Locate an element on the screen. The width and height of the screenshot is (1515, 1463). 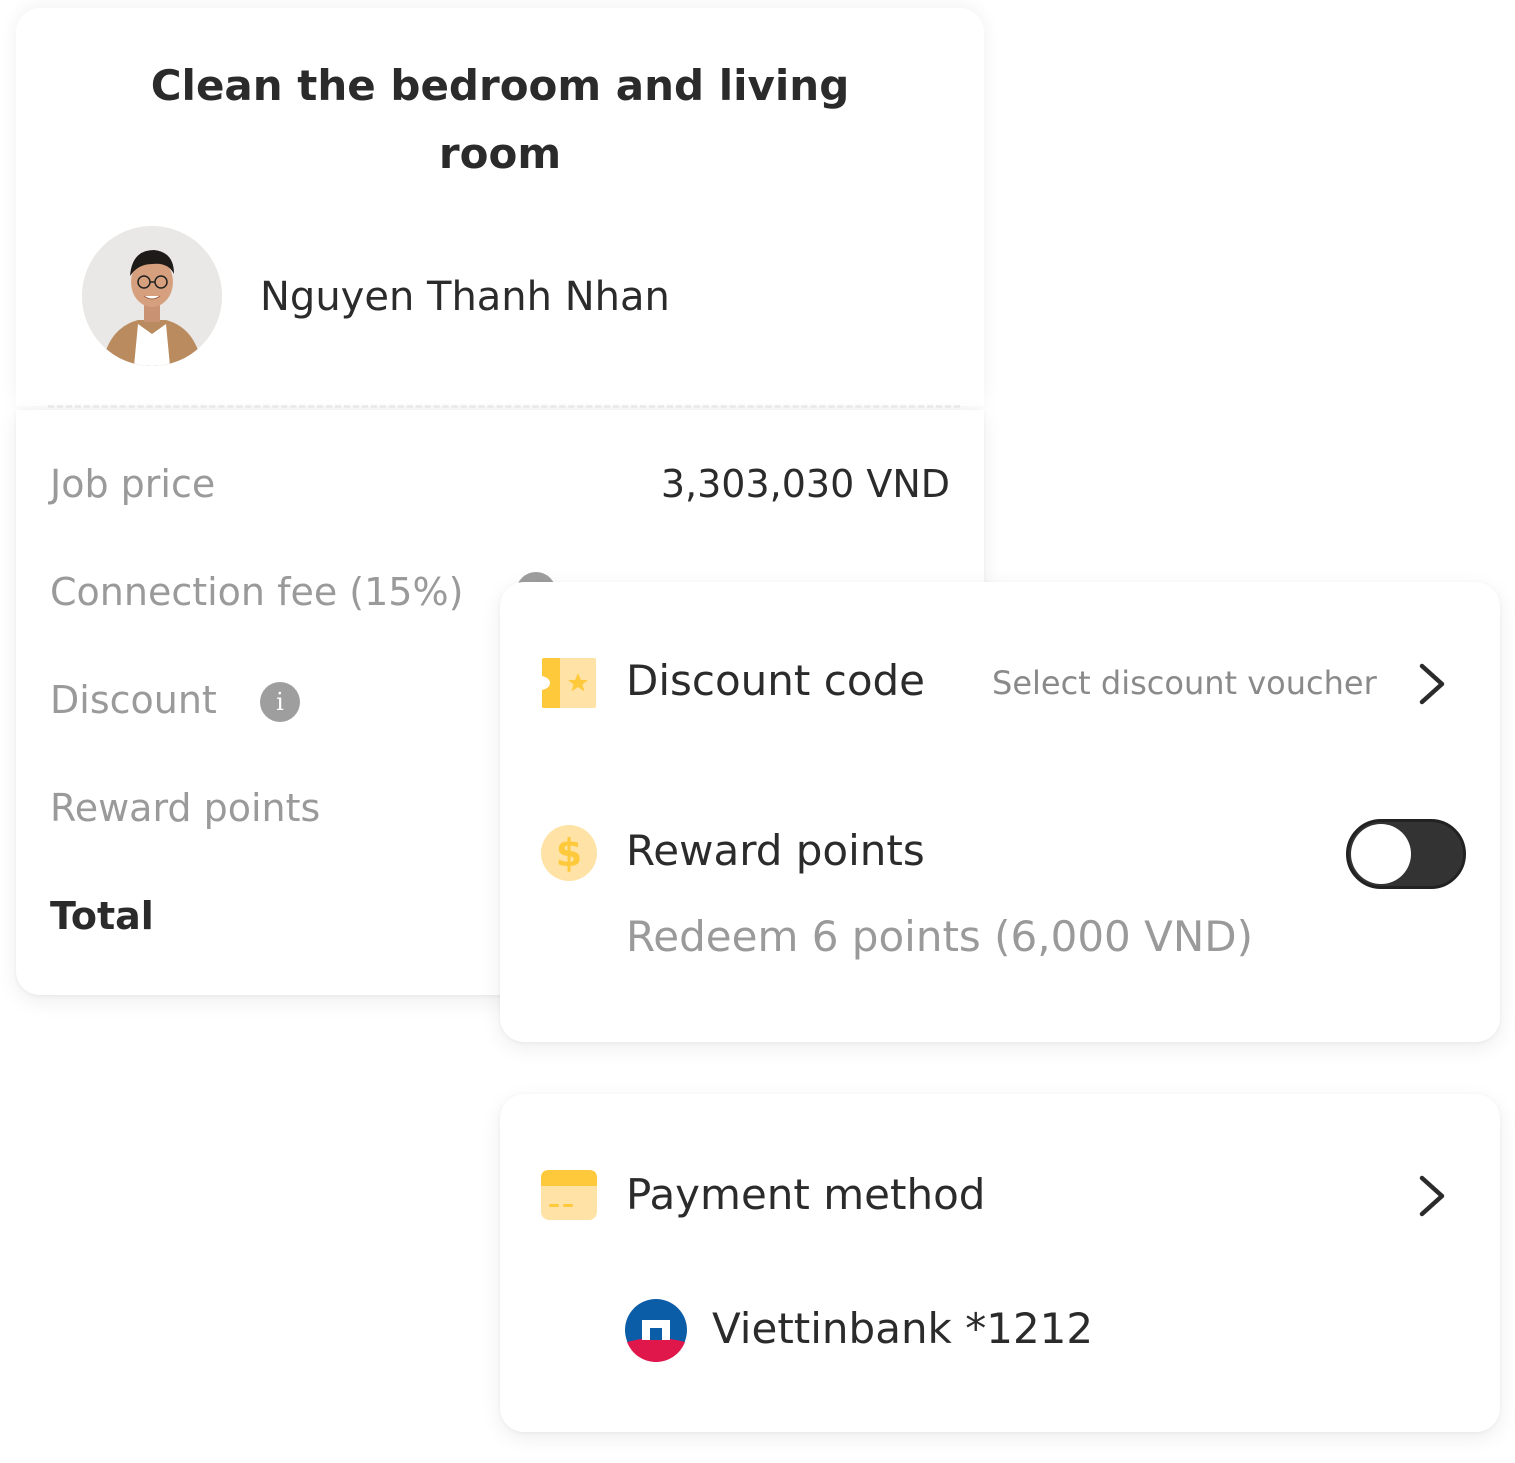
payment-method-label: Payment method is located at coordinates (806, 1194).